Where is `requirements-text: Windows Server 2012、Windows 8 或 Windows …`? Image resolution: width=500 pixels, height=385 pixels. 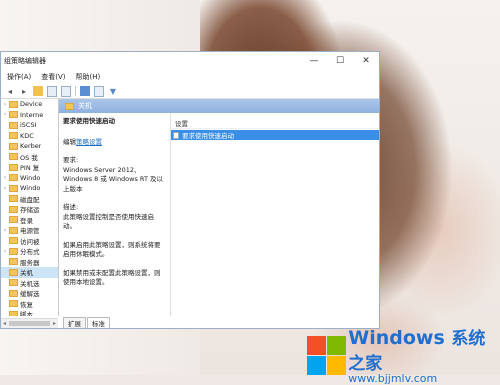 requirements-text: Windows Server 2012、Windows 8 或 Windows … is located at coordinates (113, 179).